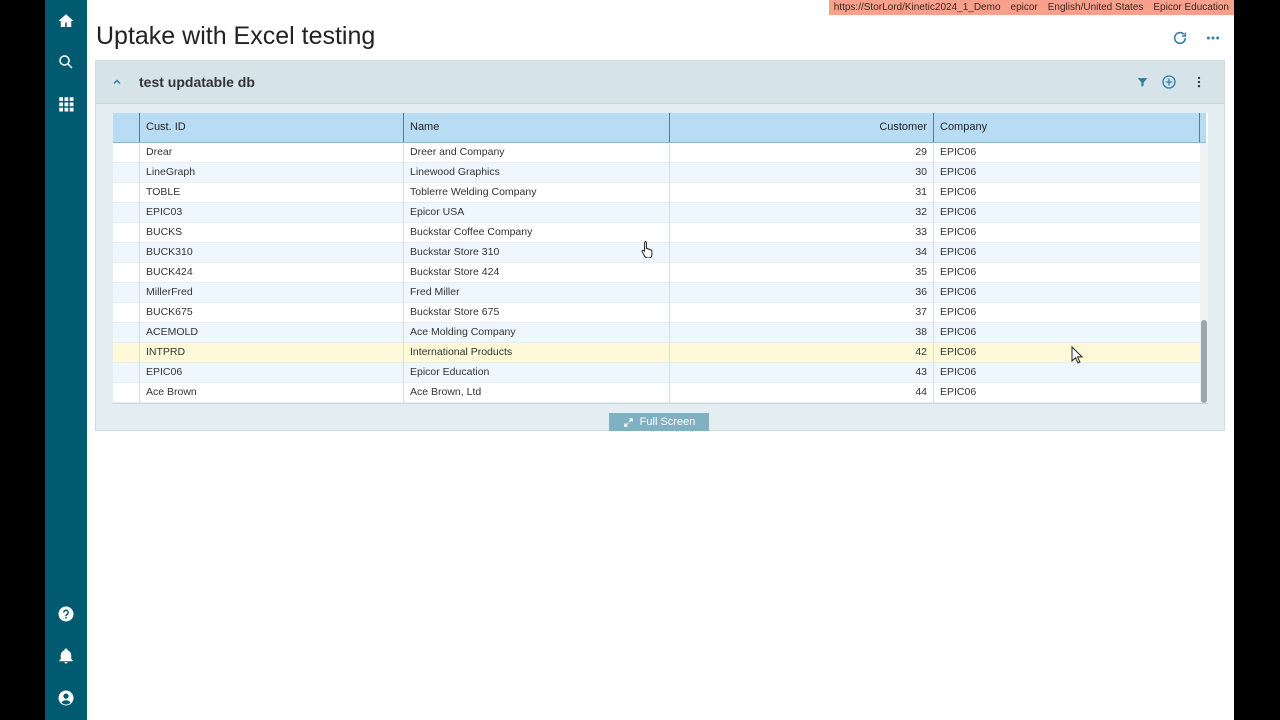 The height and width of the screenshot is (720, 1280). What do you see at coordinates (1191, 7) in the screenshot?
I see `env-company: Epicor Education` at bounding box center [1191, 7].